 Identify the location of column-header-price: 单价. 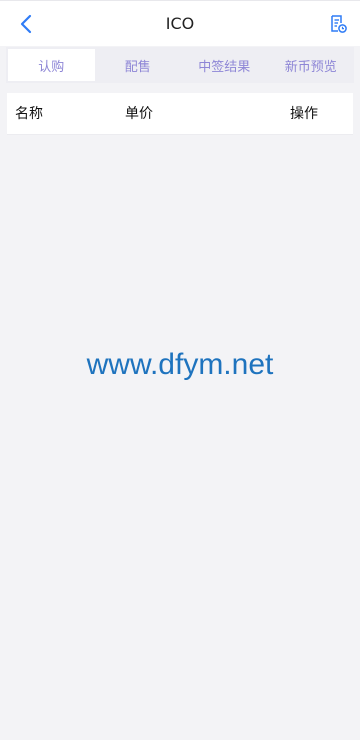
(139, 114).